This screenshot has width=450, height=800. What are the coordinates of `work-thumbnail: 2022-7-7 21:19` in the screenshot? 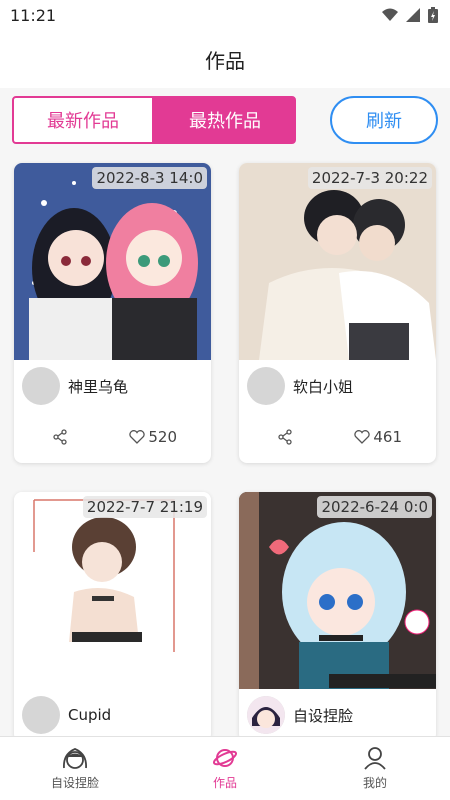 It's located at (112, 590).